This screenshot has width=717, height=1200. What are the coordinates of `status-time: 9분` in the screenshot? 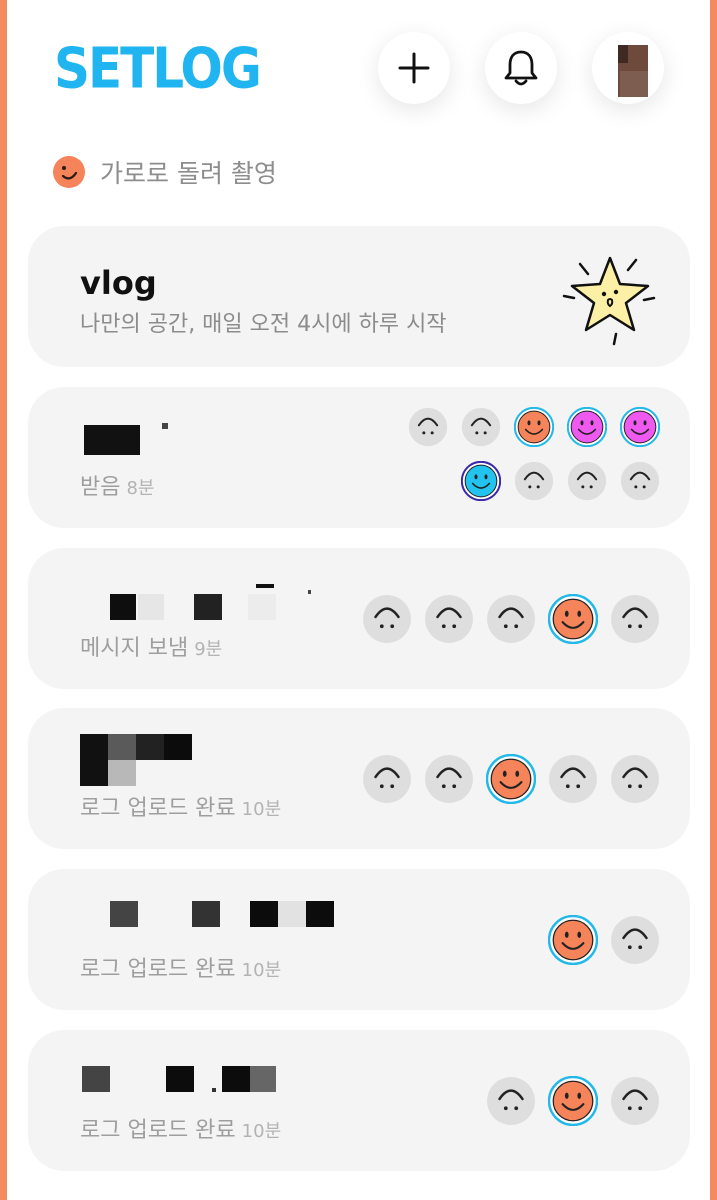 It's located at (208, 649).